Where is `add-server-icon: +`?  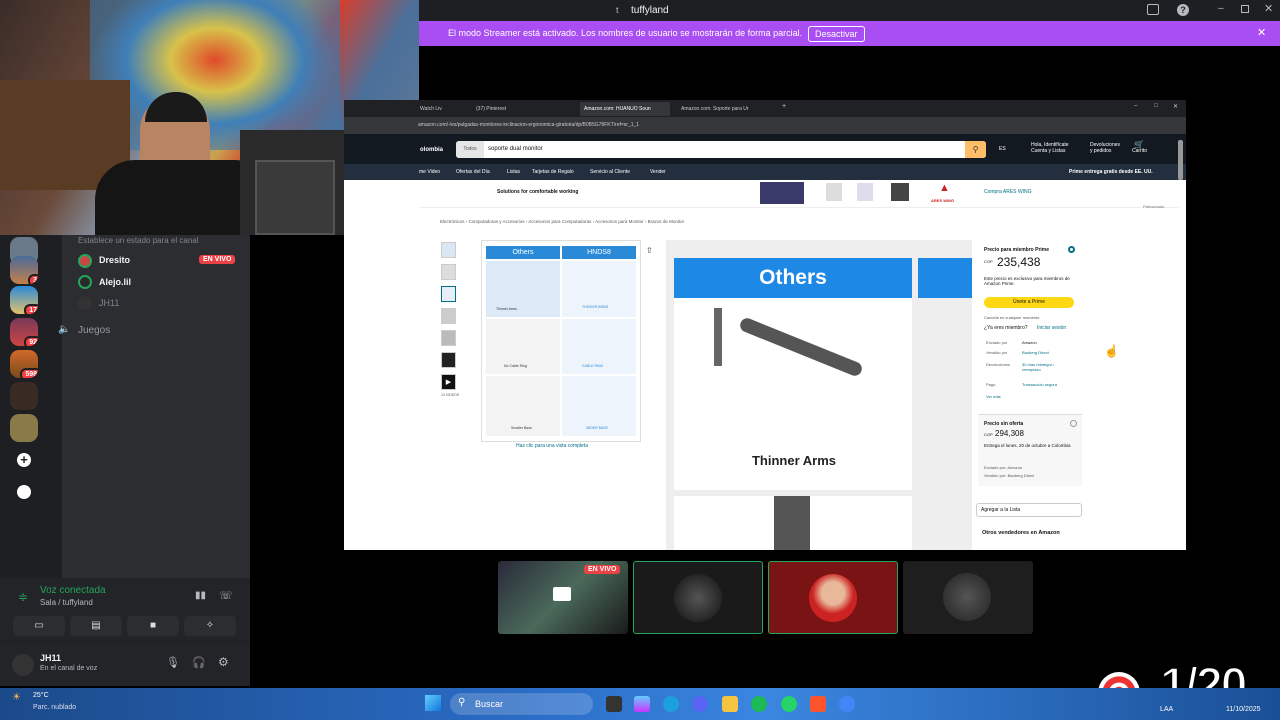
add-server-icon: + is located at coordinates (24, 460).